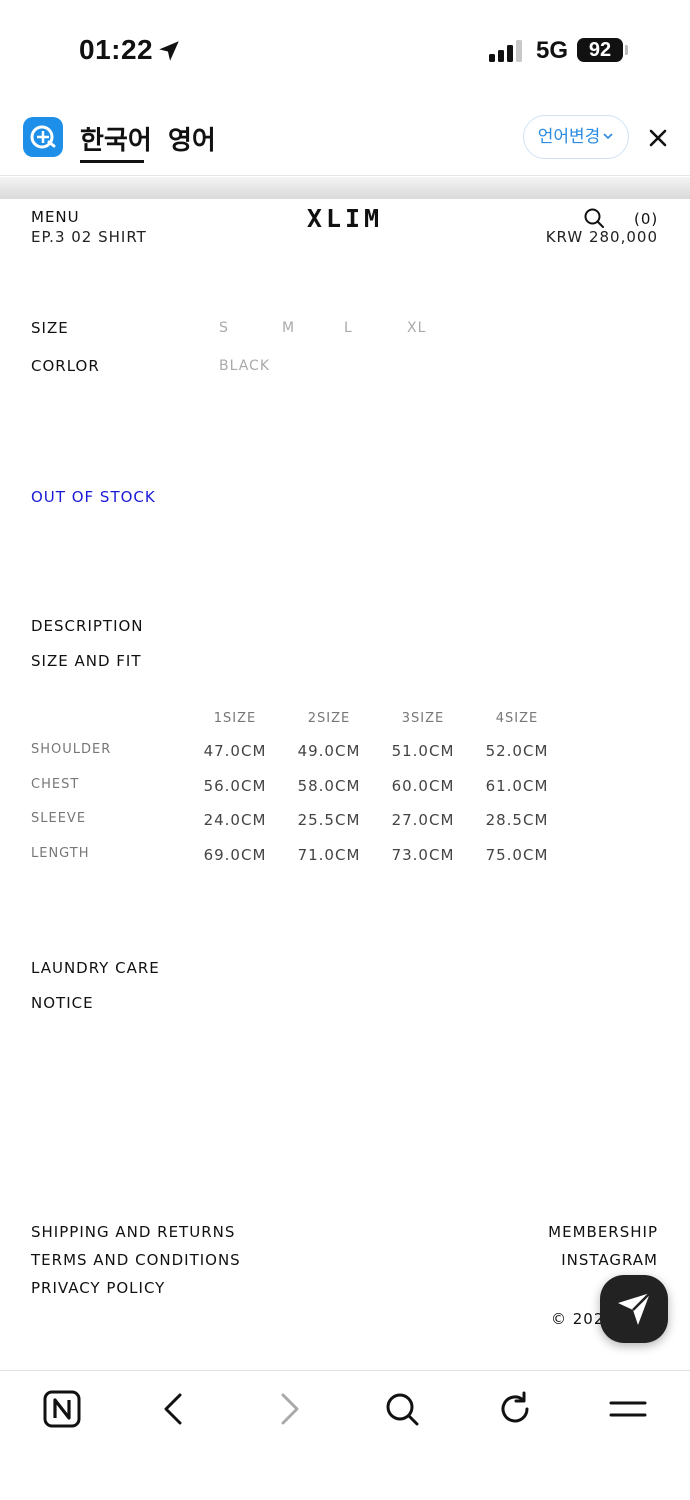 The height and width of the screenshot is (1500, 690). Describe the element at coordinates (50, 328) in the screenshot. I see `size-label: SIZE` at that location.